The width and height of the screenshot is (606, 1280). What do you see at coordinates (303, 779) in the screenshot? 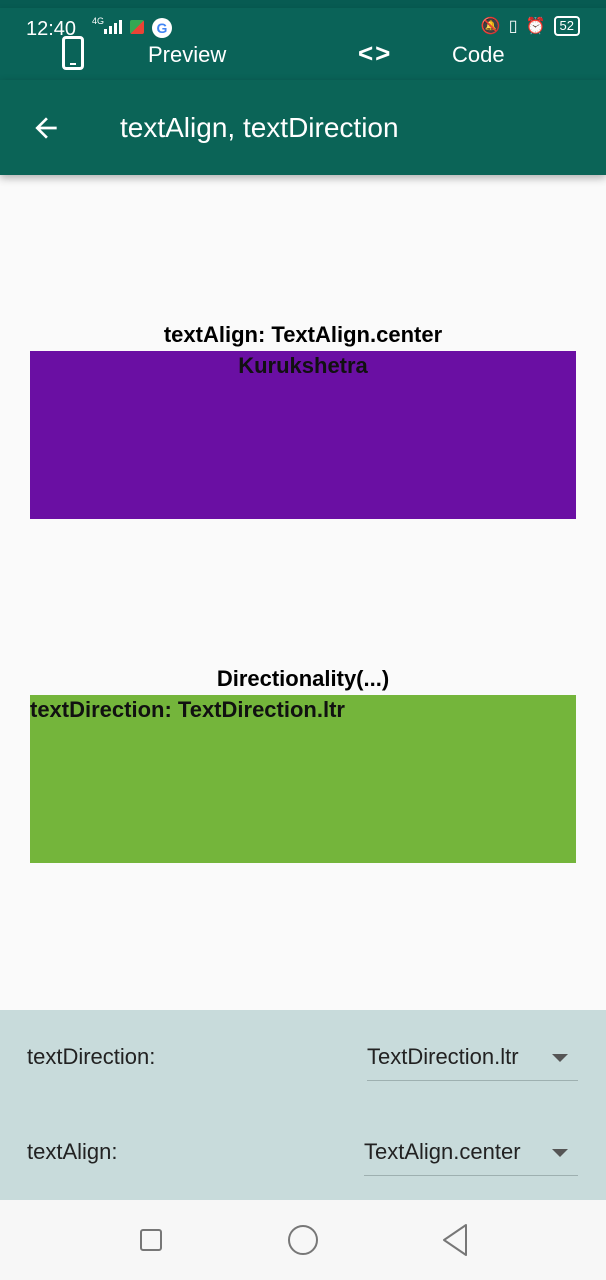
I see `demo2-box: textDirection: TextDirection.ltr` at bounding box center [303, 779].